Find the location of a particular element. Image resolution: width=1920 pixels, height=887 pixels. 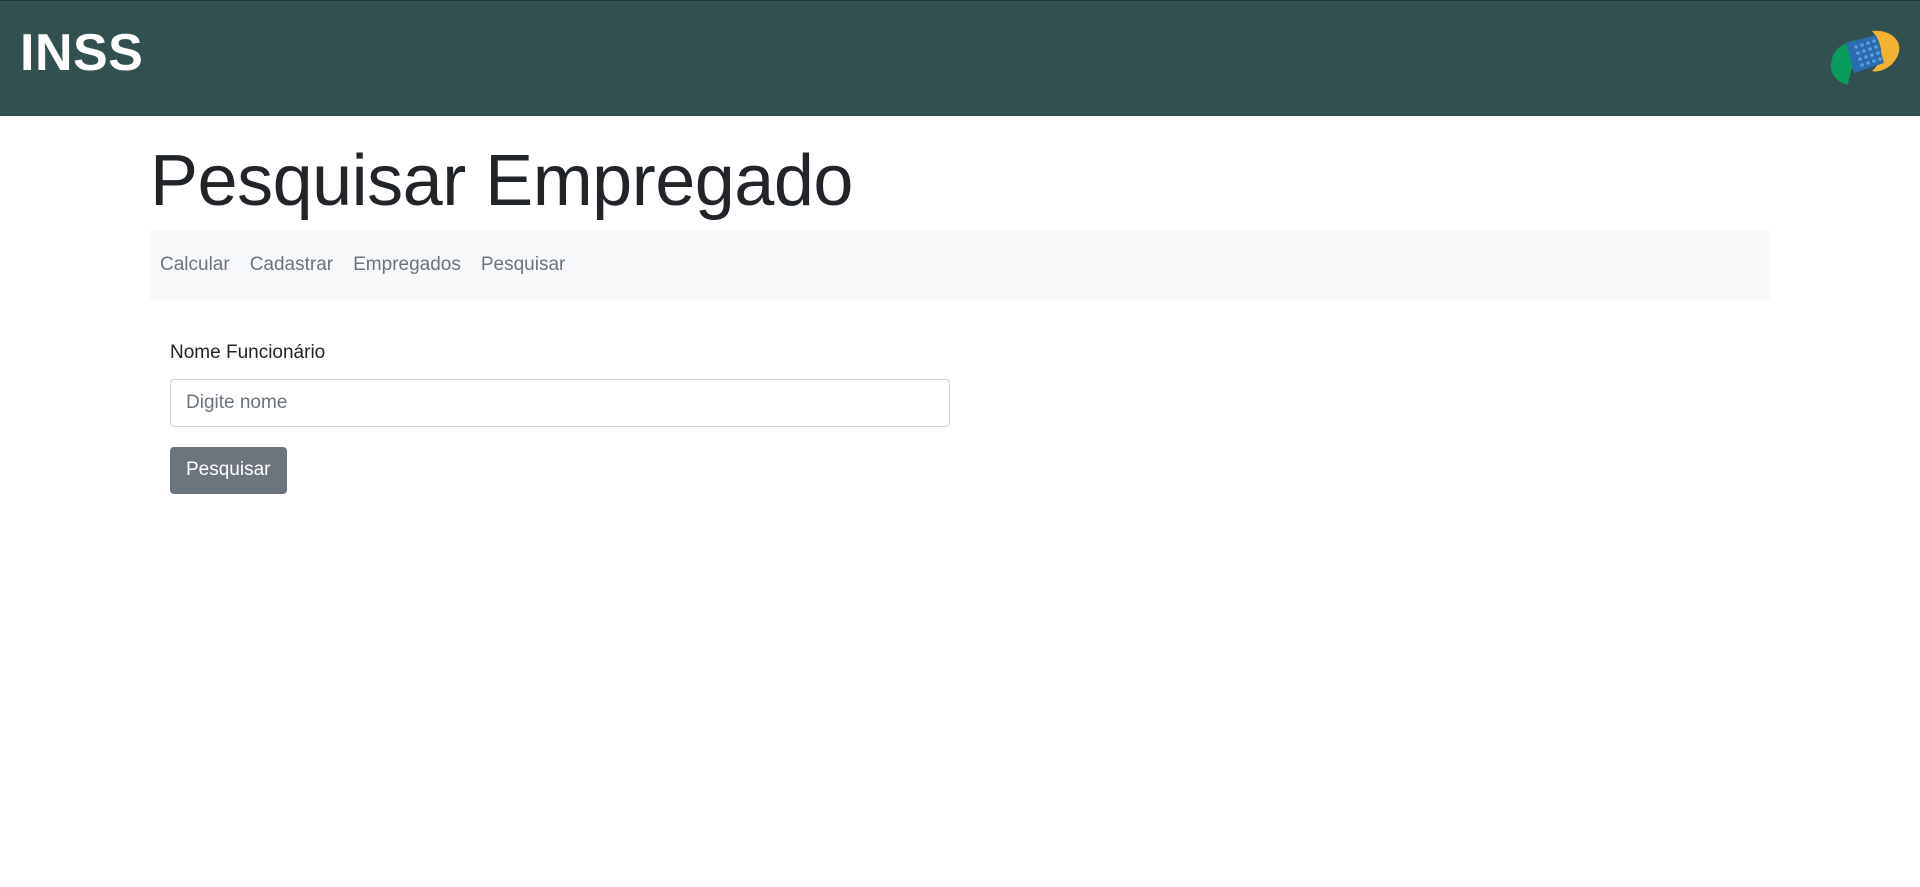

nav-item-empregados: Empregados is located at coordinates (407, 265).